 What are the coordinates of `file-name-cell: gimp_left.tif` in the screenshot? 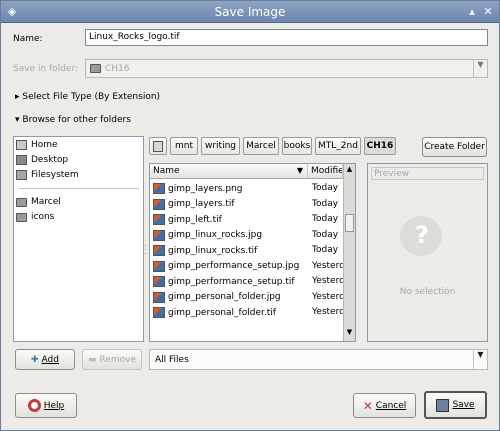 It's located at (187, 219).